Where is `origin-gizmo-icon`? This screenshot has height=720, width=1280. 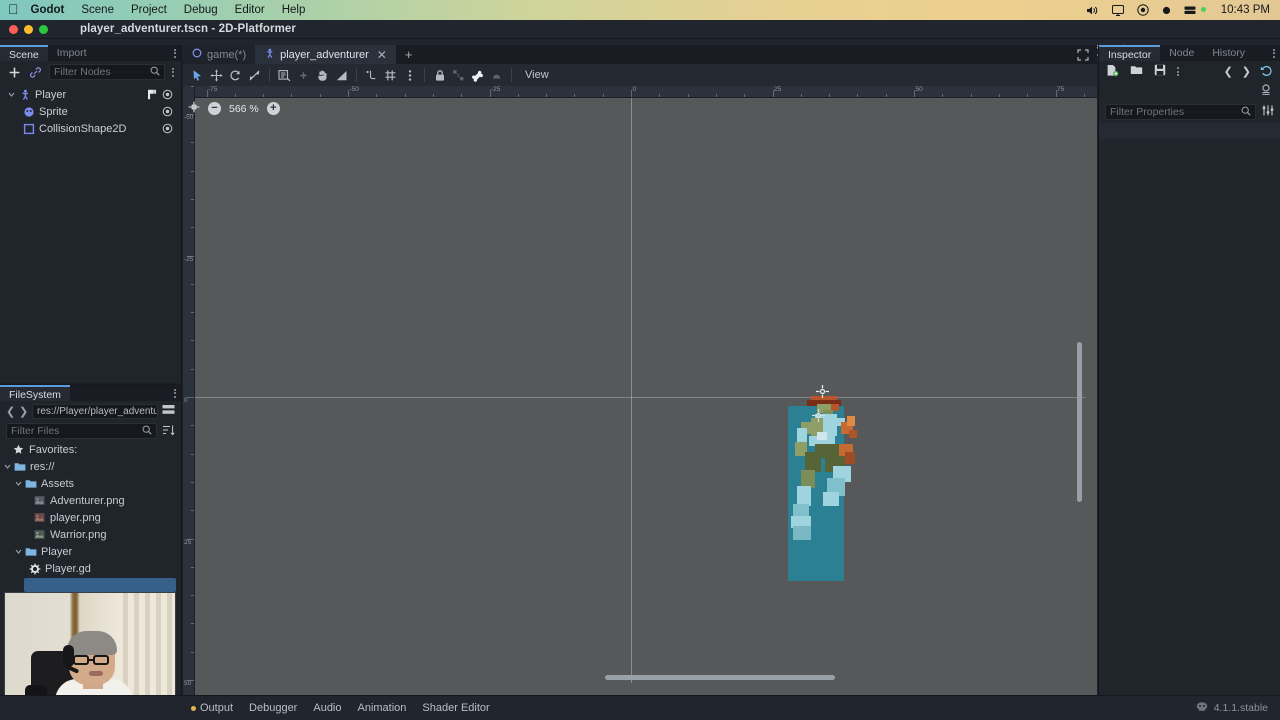 origin-gizmo-icon is located at coordinates (818, 417).